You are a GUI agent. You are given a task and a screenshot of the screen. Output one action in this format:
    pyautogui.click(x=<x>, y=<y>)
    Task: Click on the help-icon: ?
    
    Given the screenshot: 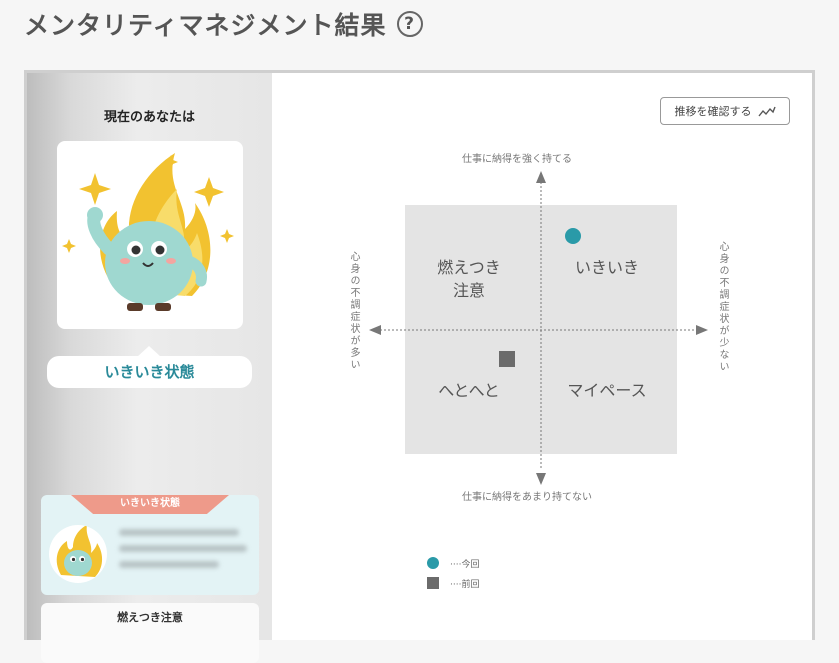 What is the action you would take?
    pyautogui.click(x=409, y=24)
    